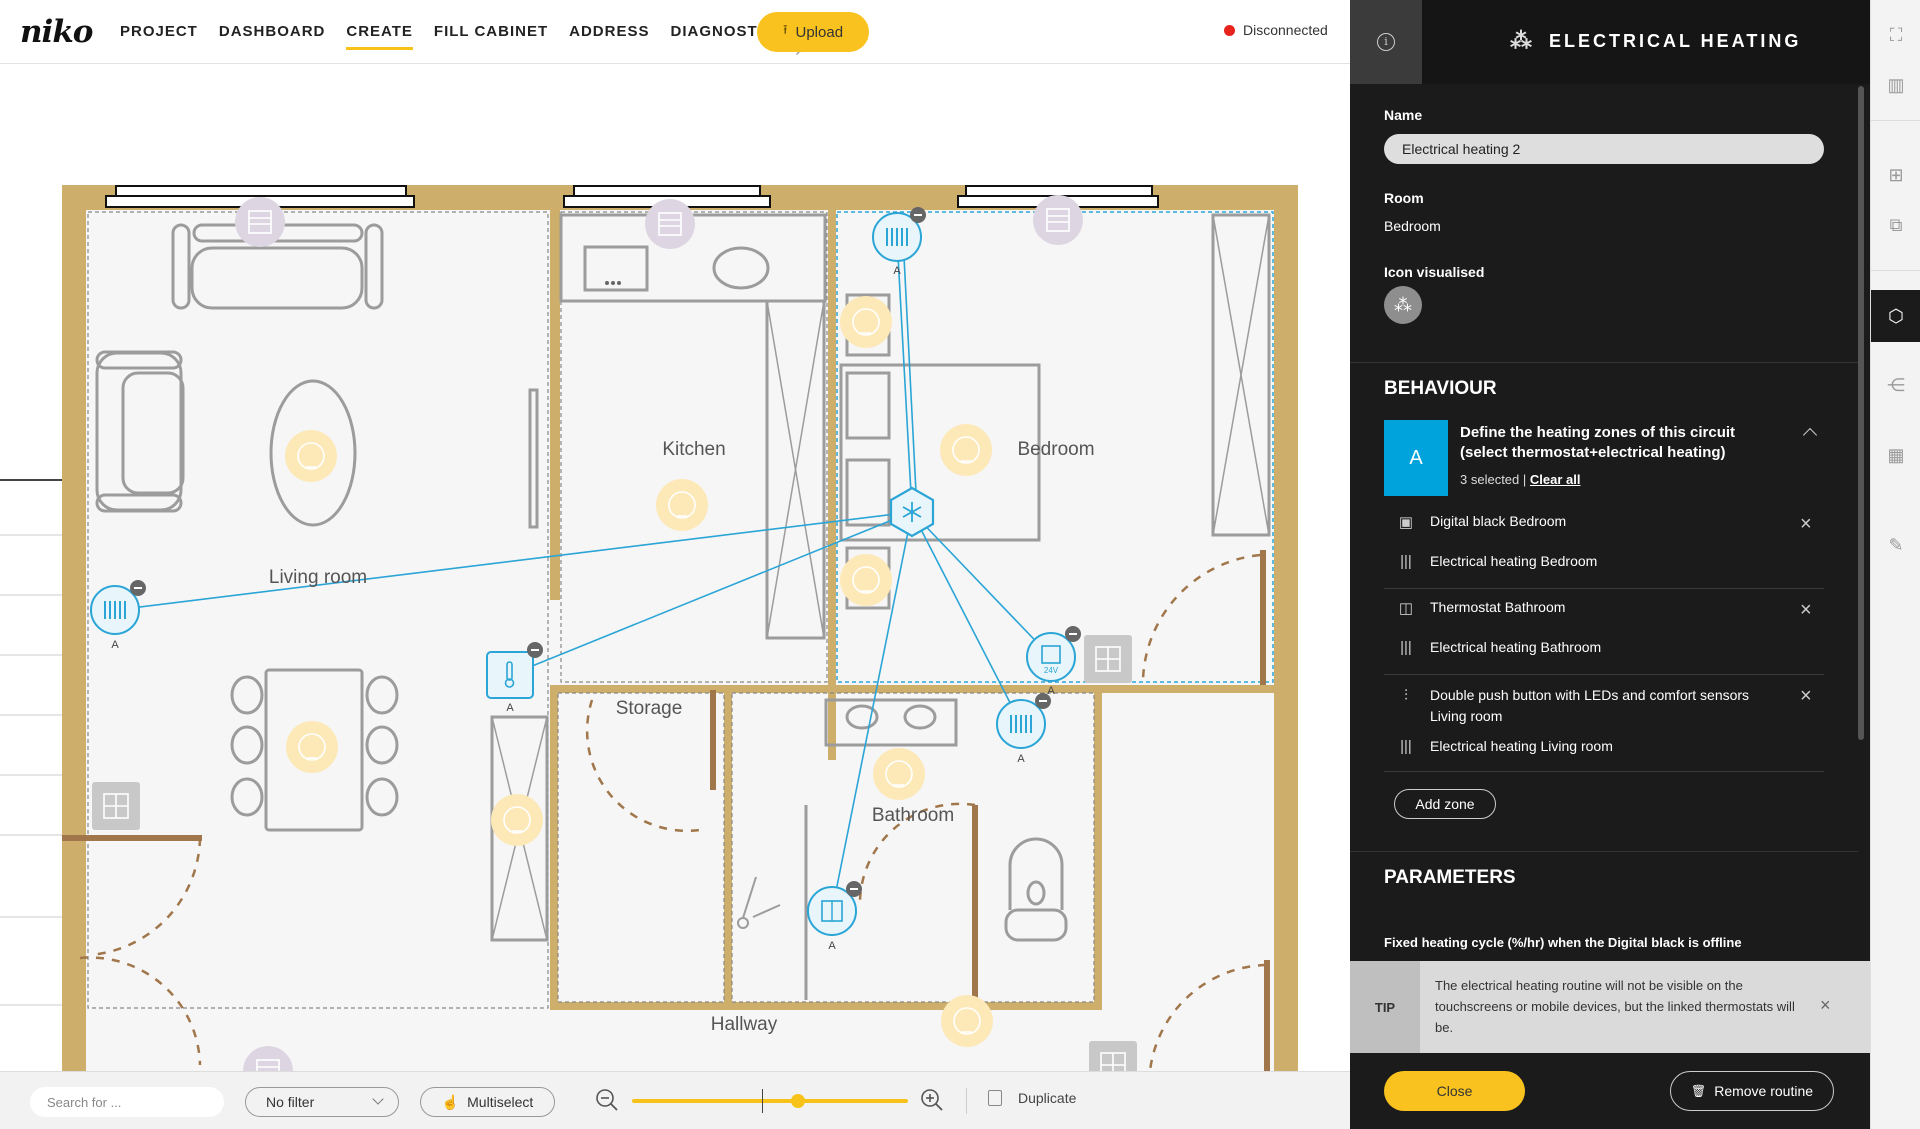 The height and width of the screenshot is (1129, 1920). Describe the element at coordinates (500, 1102) in the screenshot. I see `multiselect-label: Multiselect` at that location.